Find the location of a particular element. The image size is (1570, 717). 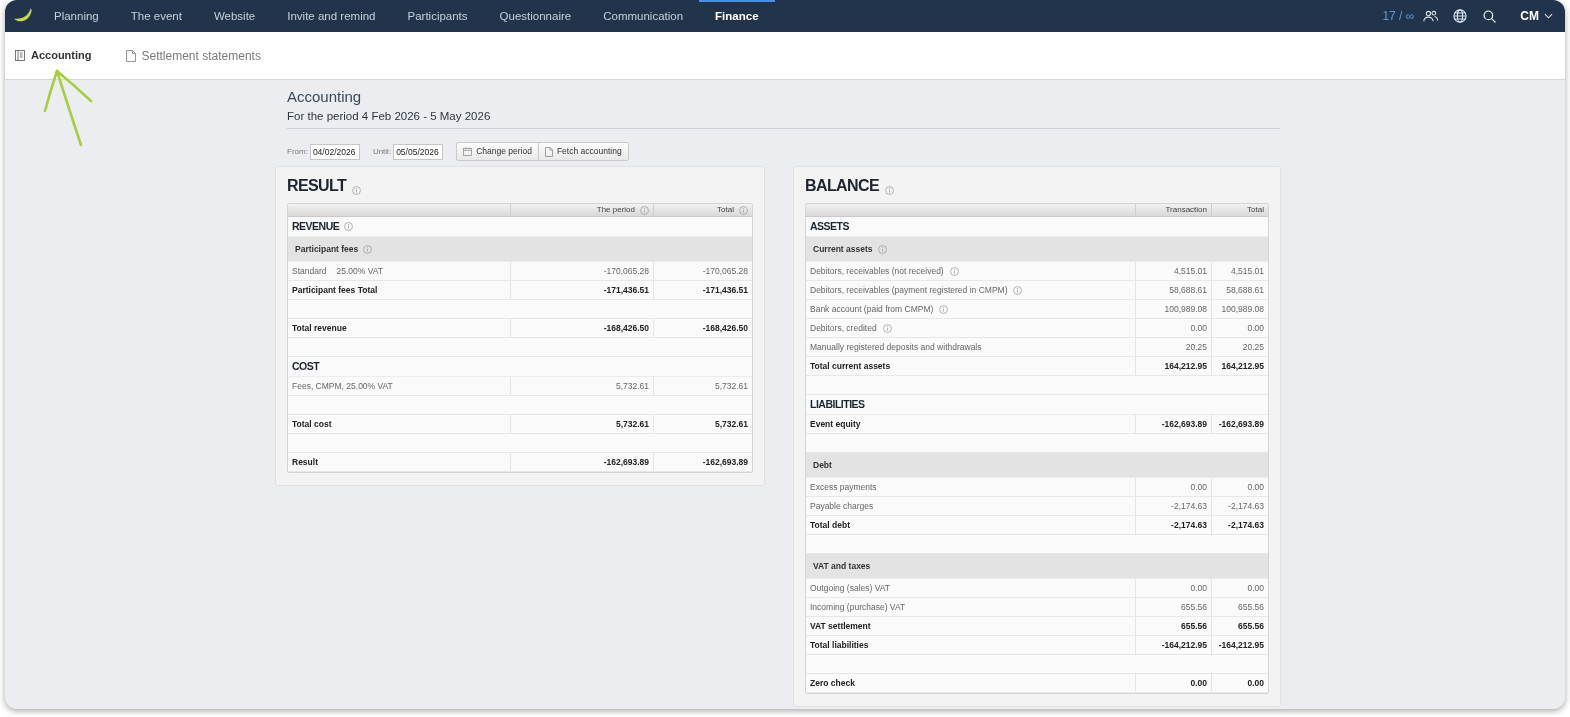

globe-icon is located at coordinates (1460, 16).